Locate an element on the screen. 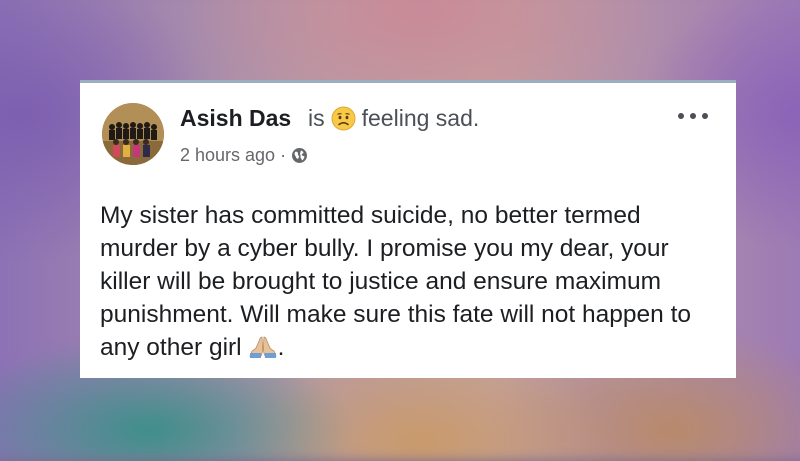 The width and height of the screenshot is (800, 461). post-meta: 2 hours ago · is located at coordinates (244, 155).